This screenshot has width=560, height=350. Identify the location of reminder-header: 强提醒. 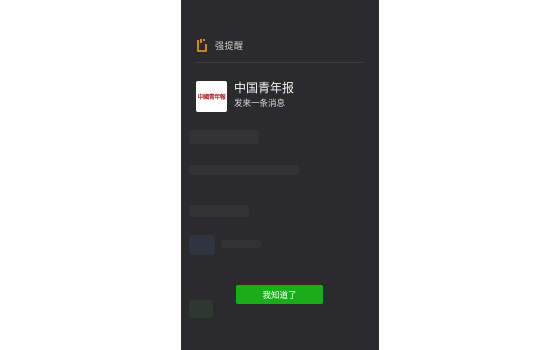
(220, 45).